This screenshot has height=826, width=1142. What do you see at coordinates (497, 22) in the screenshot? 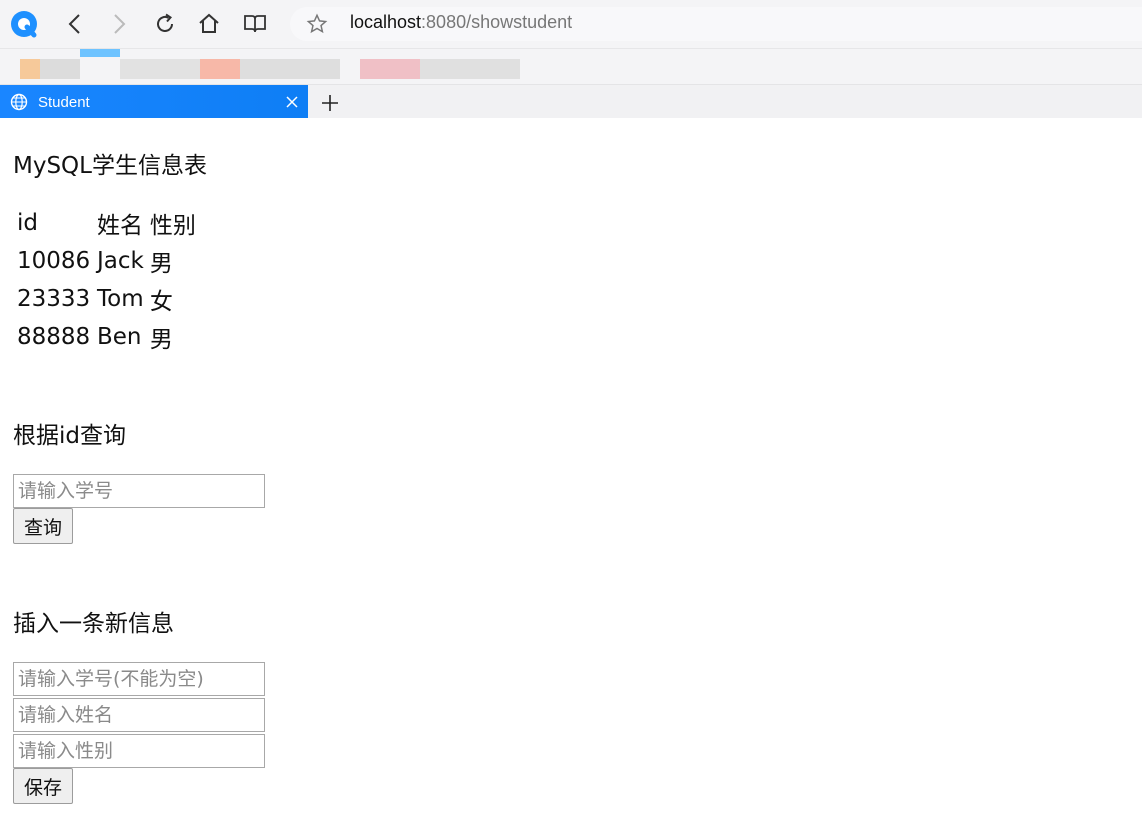
I see `url-path: :8080/showstudent` at bounding box center [497, 22].